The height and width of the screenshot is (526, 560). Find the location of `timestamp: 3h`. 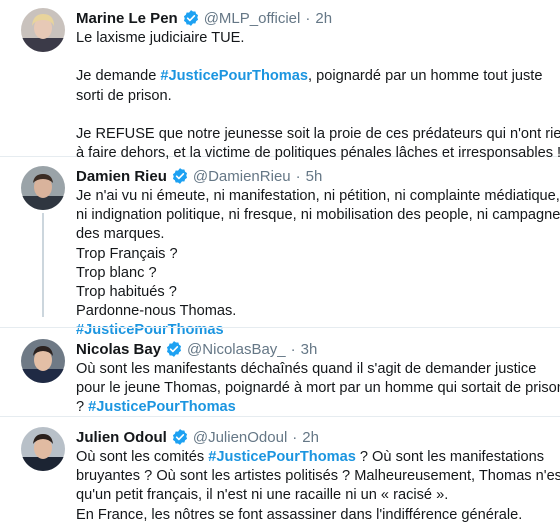

timestamp: 3h is located at coordinates (309, 349).